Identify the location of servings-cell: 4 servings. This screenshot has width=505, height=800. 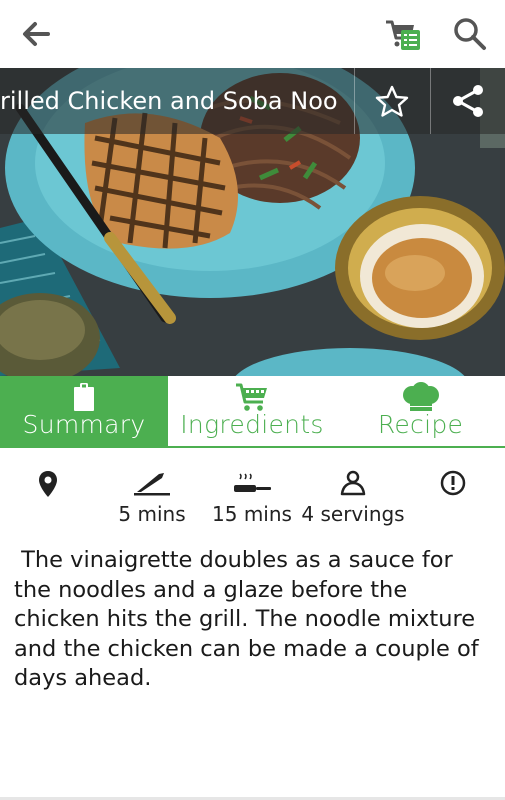
(353, 498).